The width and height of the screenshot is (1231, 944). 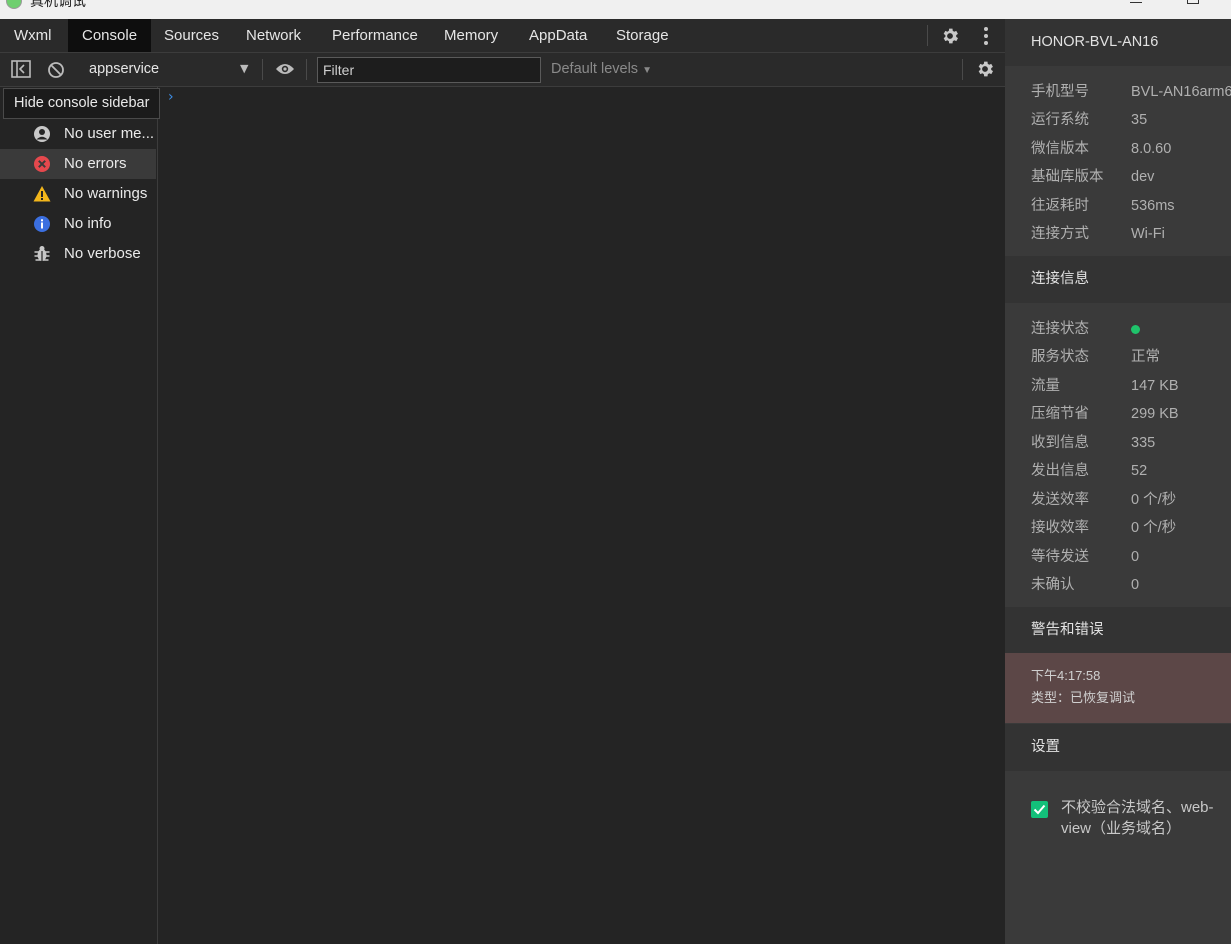 What do you see at coordinates (1060, 414) in the screenshot?
I see `row-key: 压缩节省` at bounding box center [1060, 414].